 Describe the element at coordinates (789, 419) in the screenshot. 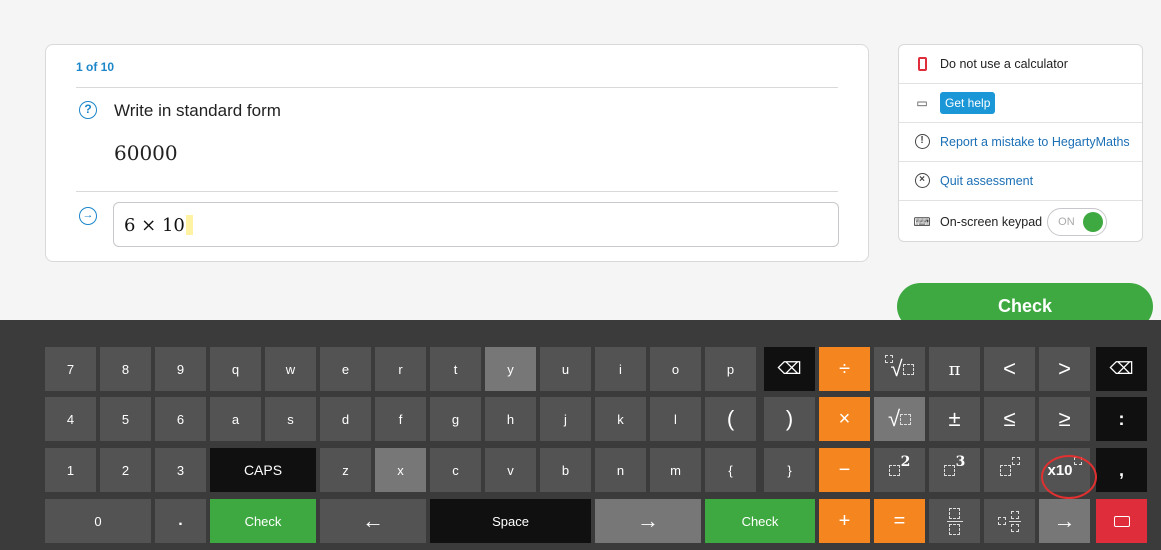

I see `key-close-paren: )` at that location.